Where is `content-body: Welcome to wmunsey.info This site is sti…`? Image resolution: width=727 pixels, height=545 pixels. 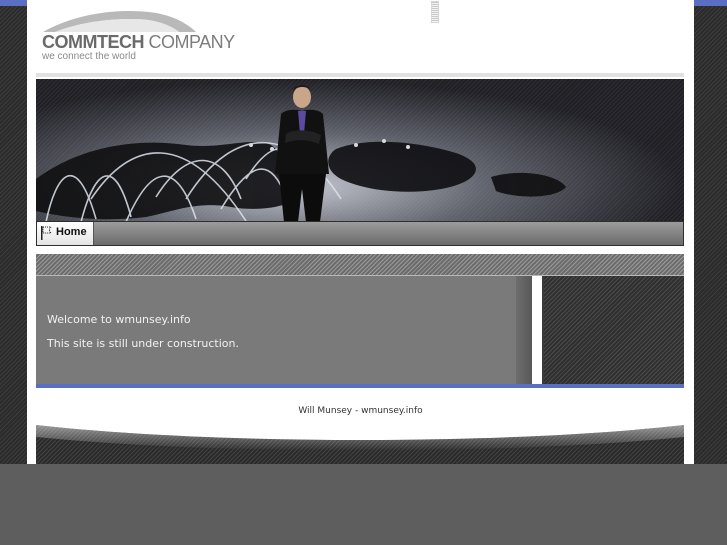 content-body: Welcome to wmunsey.info This site is sti… is located at coordinates (143, 337).